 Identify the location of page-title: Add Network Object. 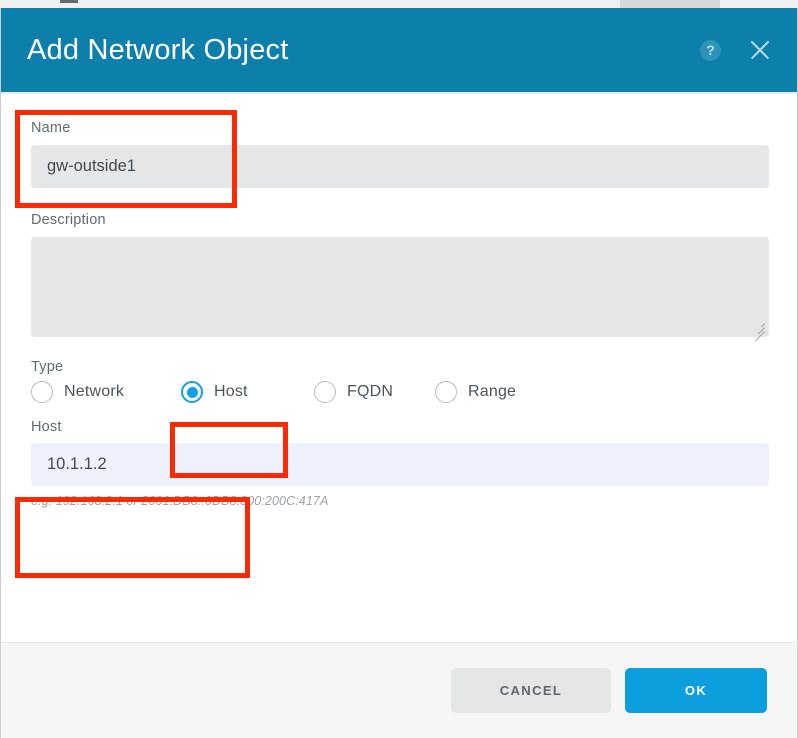
(158, 49).